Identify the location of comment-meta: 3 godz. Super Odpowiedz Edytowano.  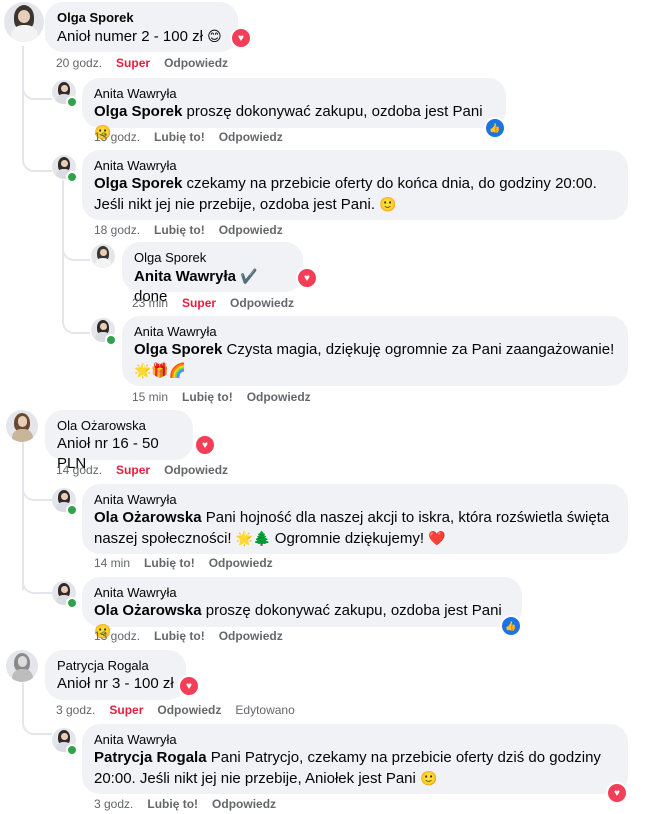
(182, 710).